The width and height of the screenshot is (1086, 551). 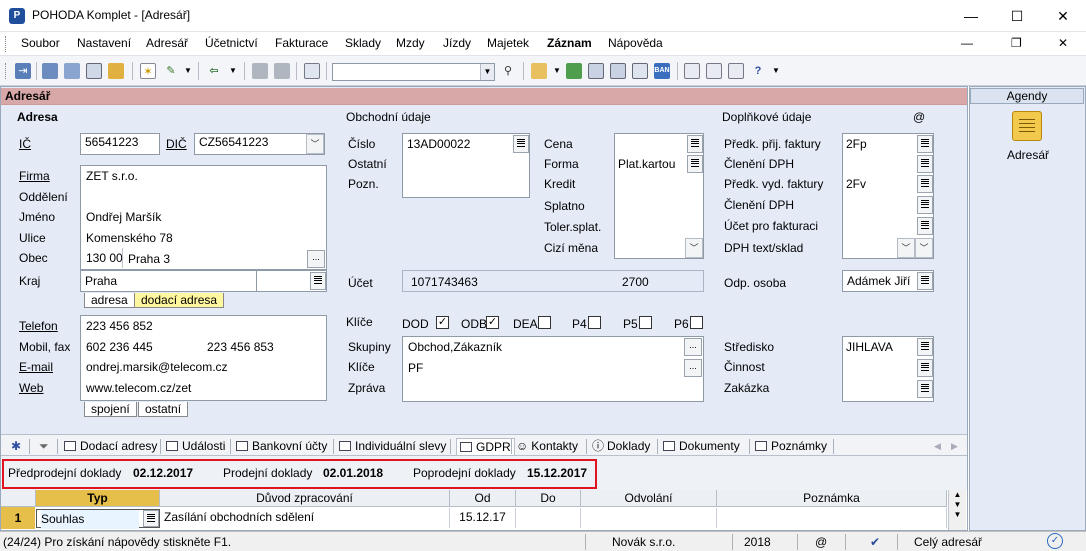 What do you see at coordinates (163, 409) in the screenshot?
I see `subtab-ostatni: ostatní` at bounding box center [163, 409].